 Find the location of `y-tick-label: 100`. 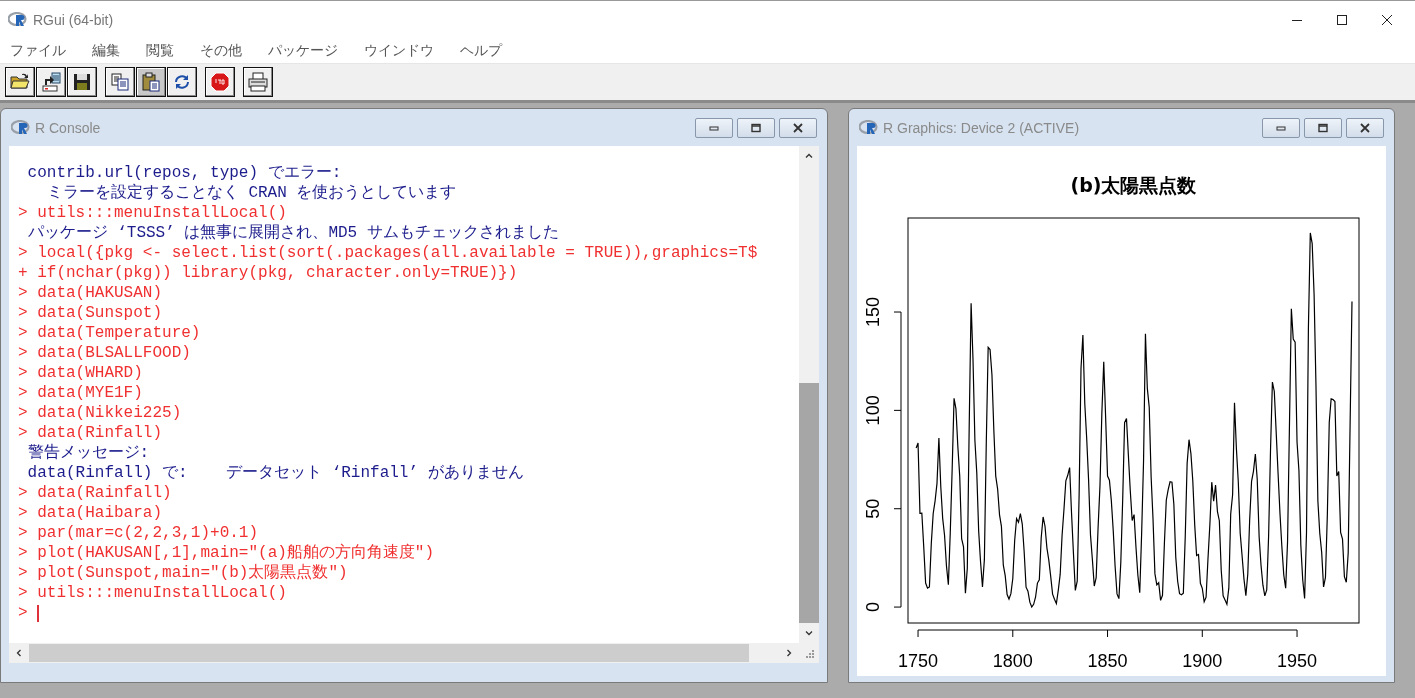

y-tick-label: 100 is located at coordinates (873, 410).